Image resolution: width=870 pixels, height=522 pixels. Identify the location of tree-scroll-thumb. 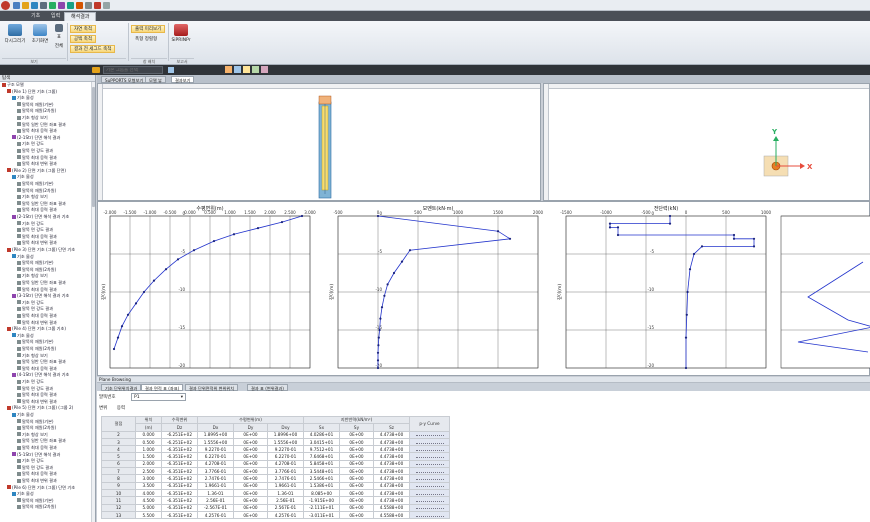
(93, 147).